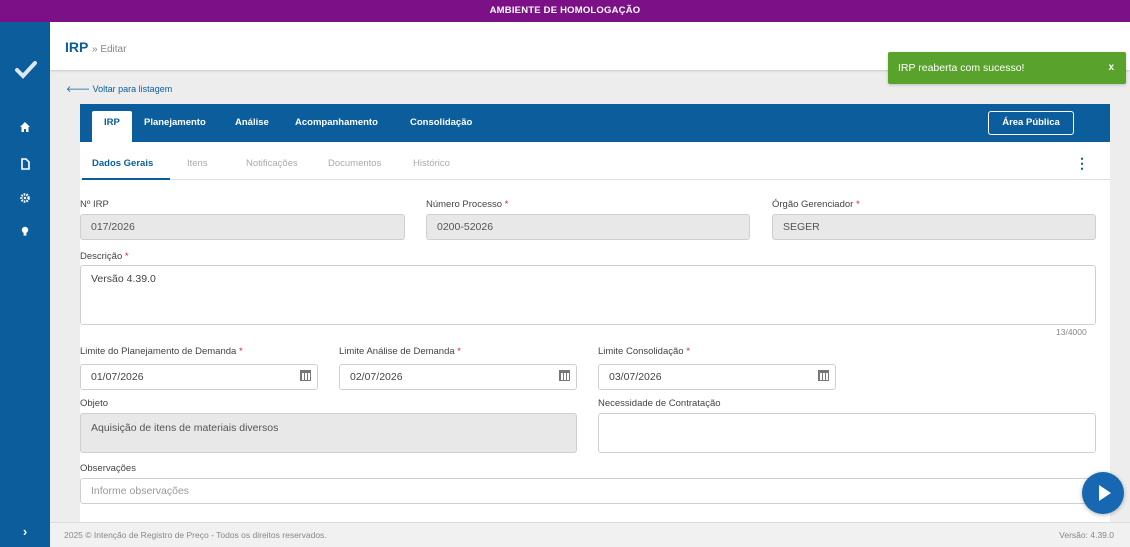 The image size is (1130, 547). Describe the element at coordinates (588, 295) in the screenshot. I see `description-textarea: Versão 4.39.0` at that location.